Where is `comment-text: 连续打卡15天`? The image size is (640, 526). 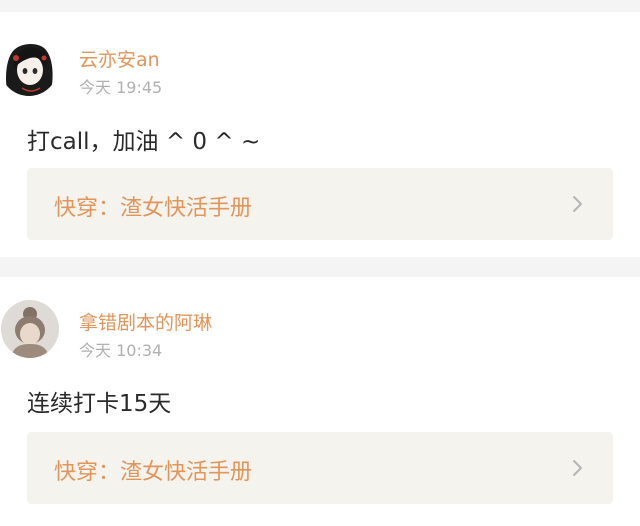 comment-text: 连续打卡15天 is located at coordinates (99, 404).